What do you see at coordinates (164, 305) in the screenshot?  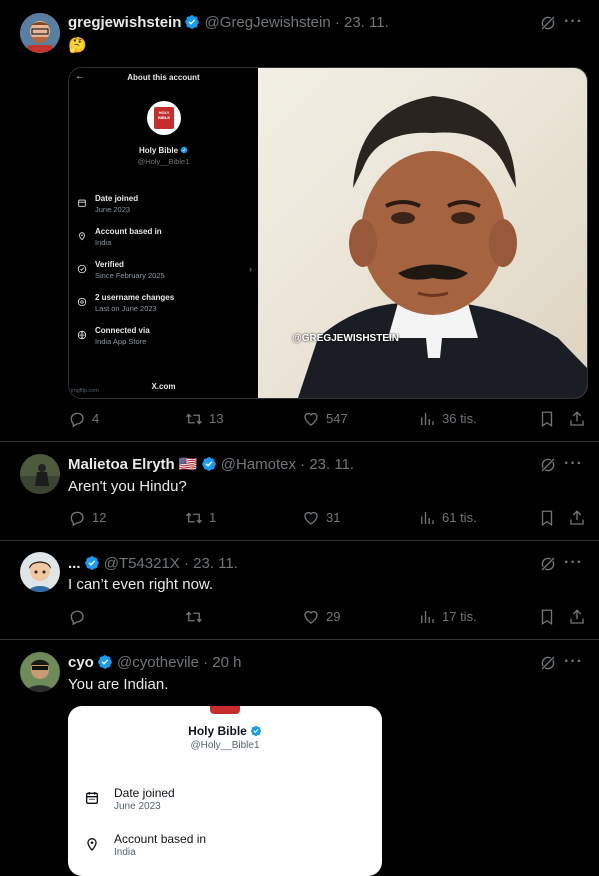 I see `info-row: 2 username changes Last on June 2023` at bounding box center [164, 305].